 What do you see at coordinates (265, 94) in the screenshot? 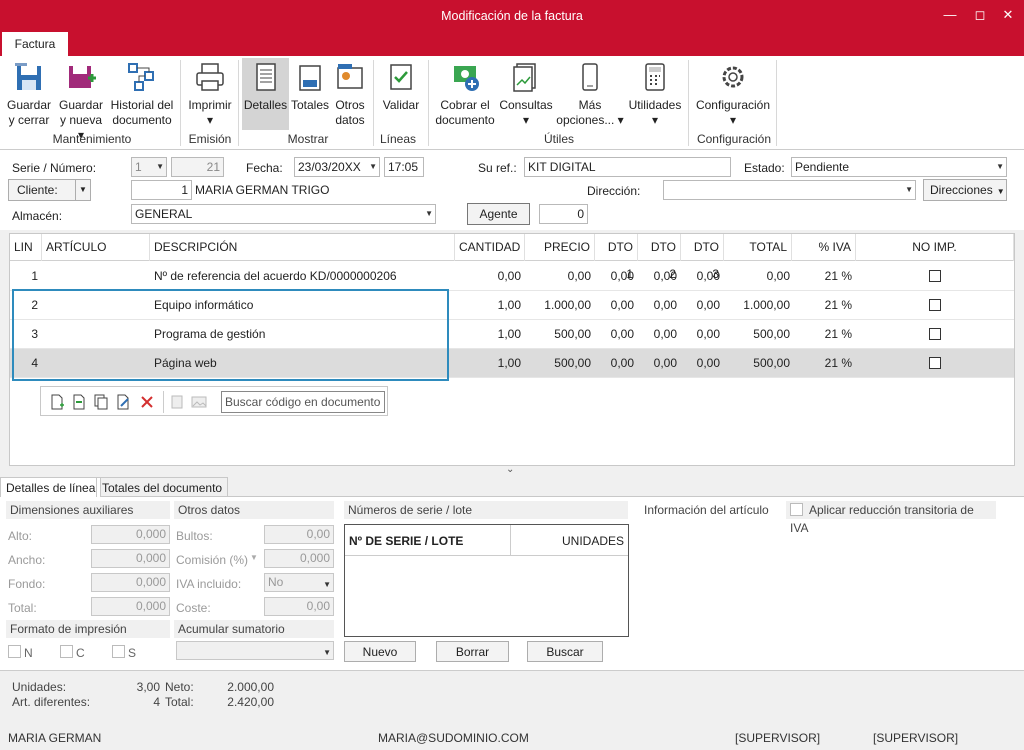
I see `detalles-button: Detalles` at bounding box center [265, 94].